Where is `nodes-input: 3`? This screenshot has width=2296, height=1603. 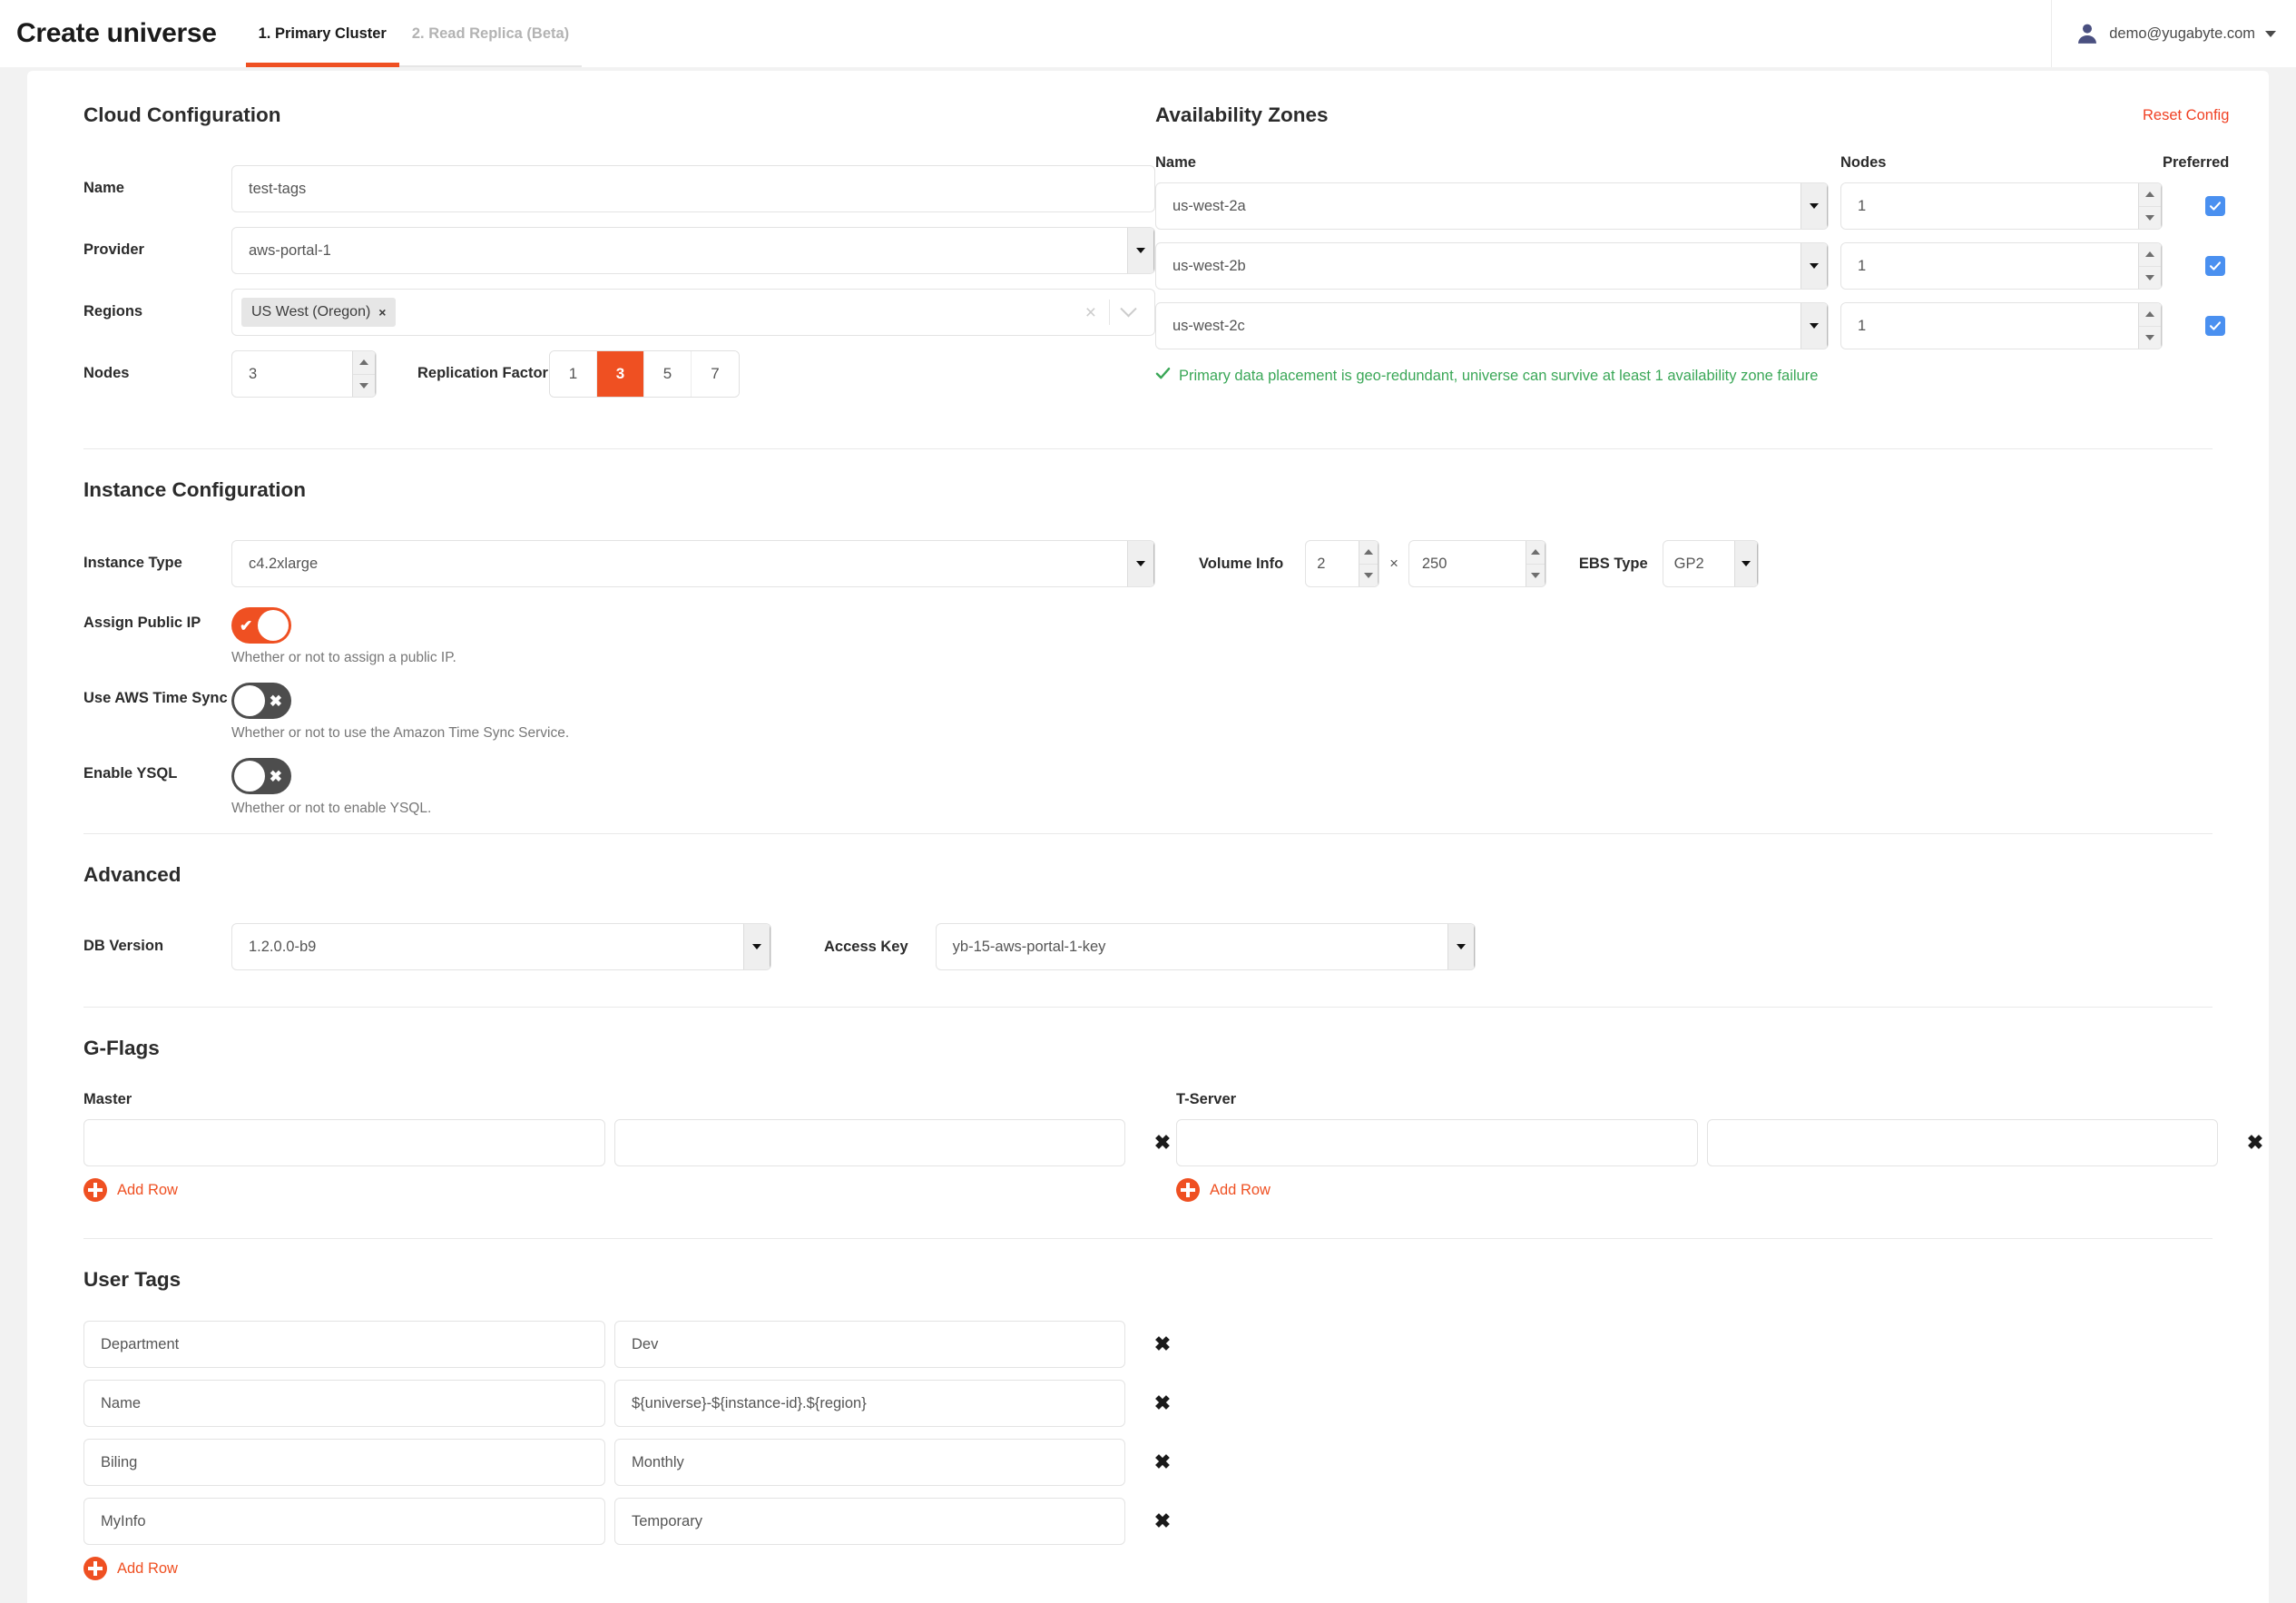
nodes-input: 3 is located at coordinates (292, 374).